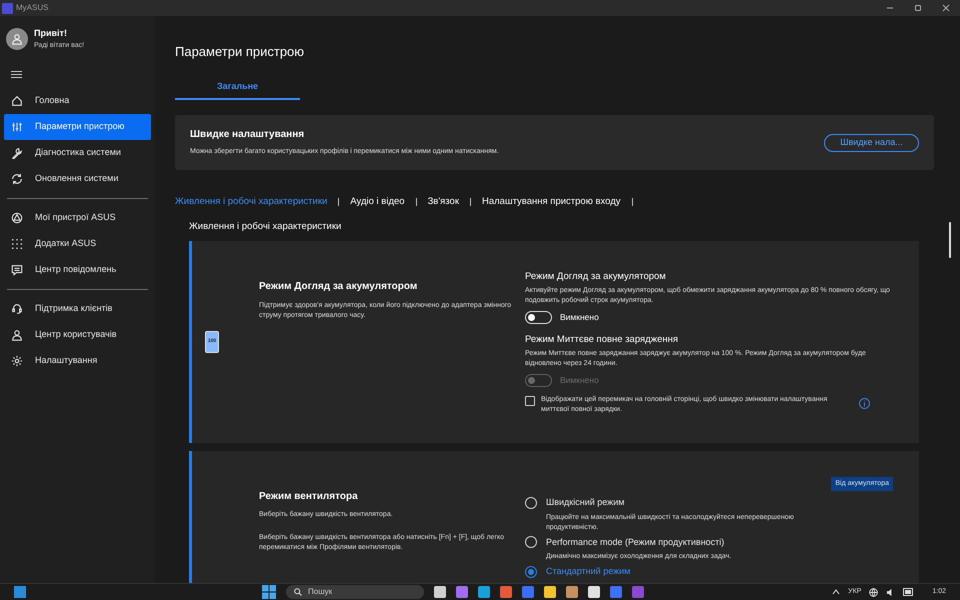 This screenshot has width=960, height=600. I want to click on app-logo-icon, so click(7, 8).